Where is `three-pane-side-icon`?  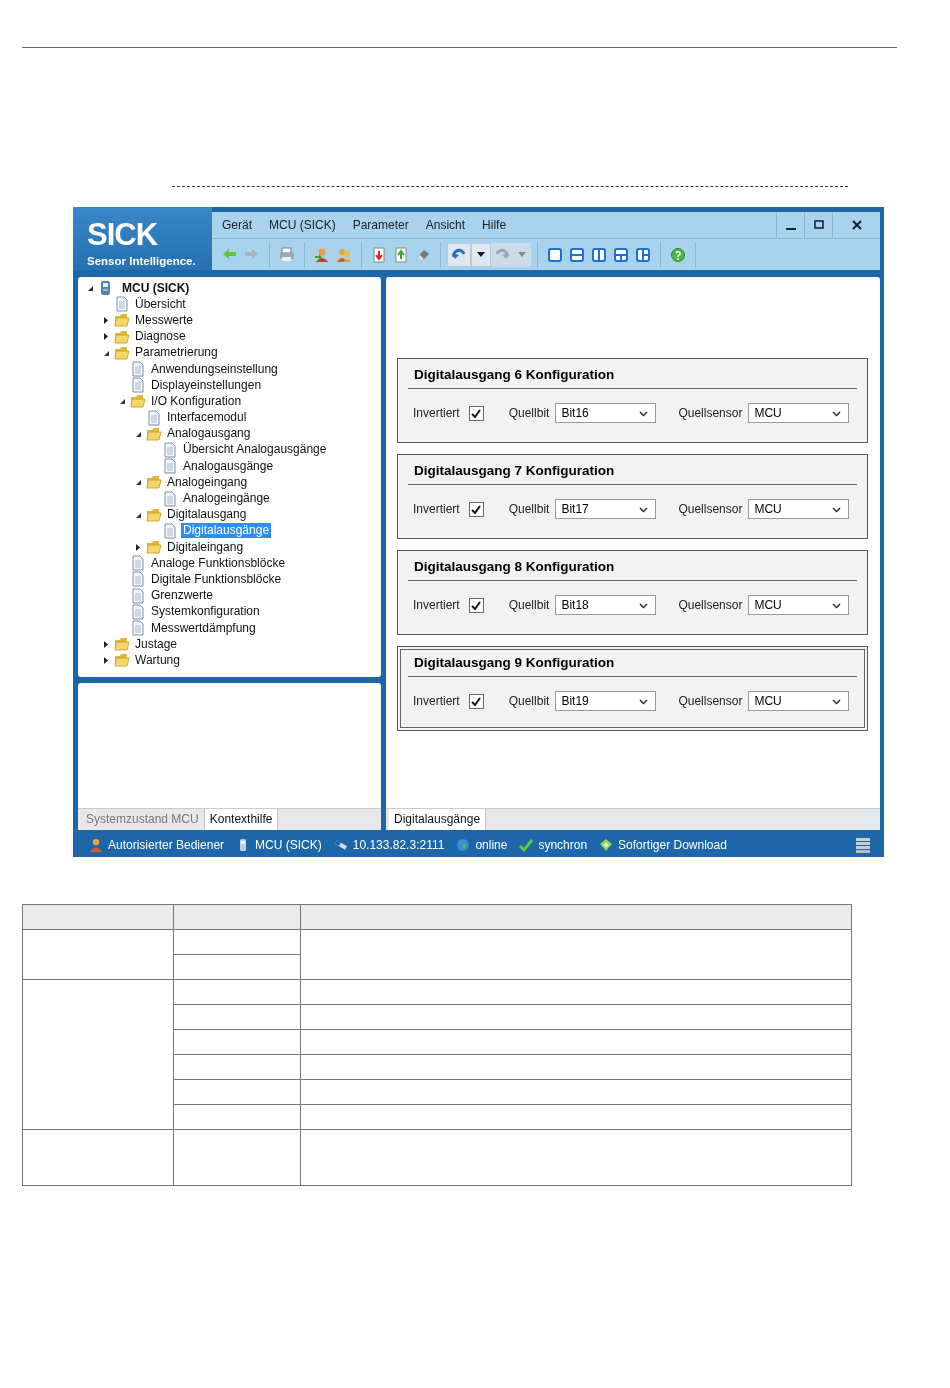
three-pane-side-icon is located at coordinates (643, 254).